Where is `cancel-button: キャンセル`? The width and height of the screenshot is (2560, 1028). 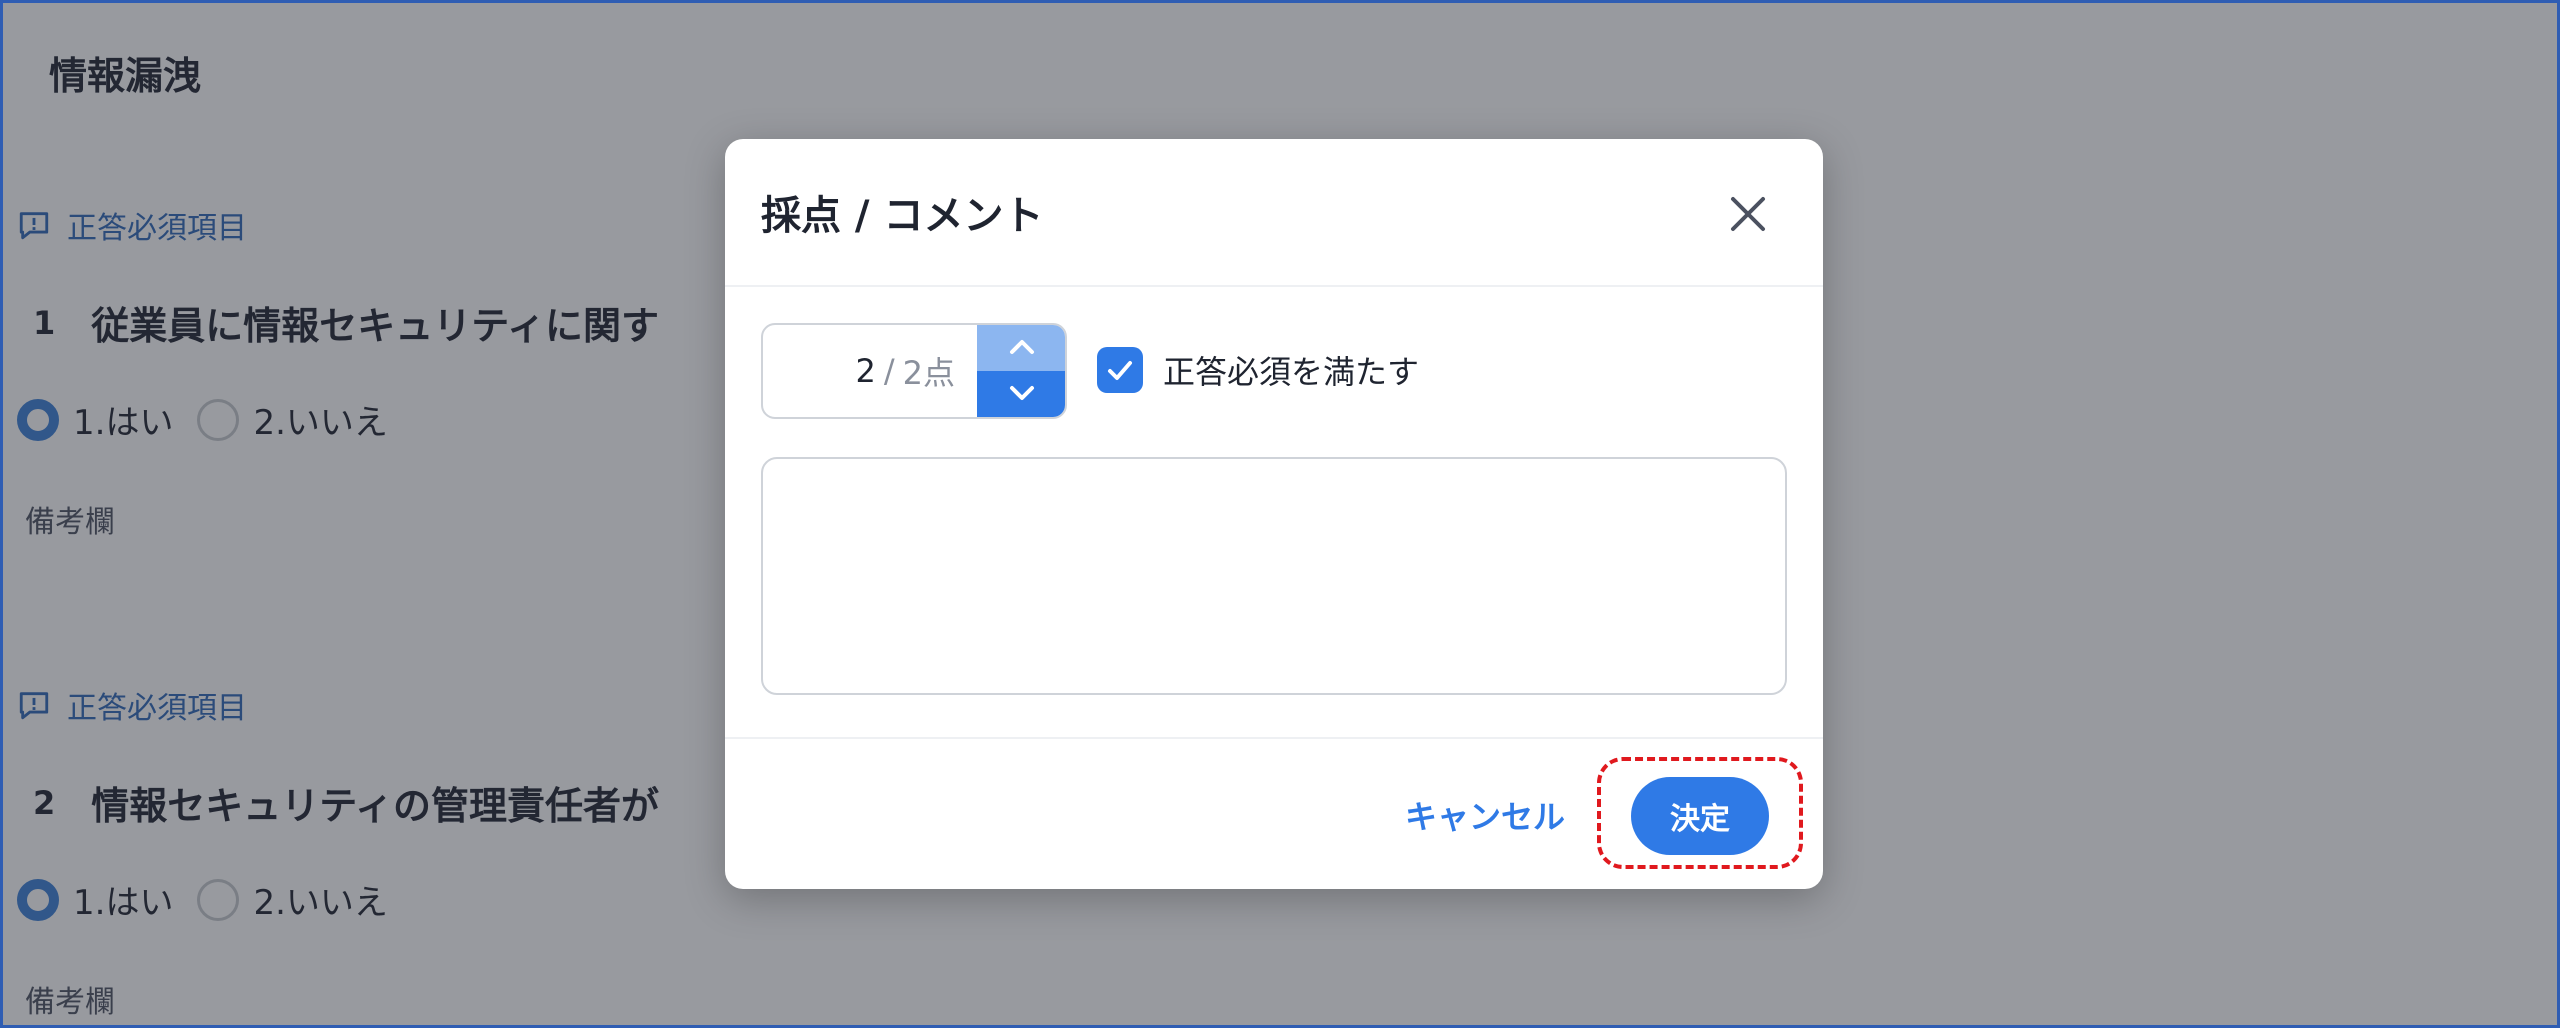
cancel-button: キャンセル is located at coordinates (1485, 815).